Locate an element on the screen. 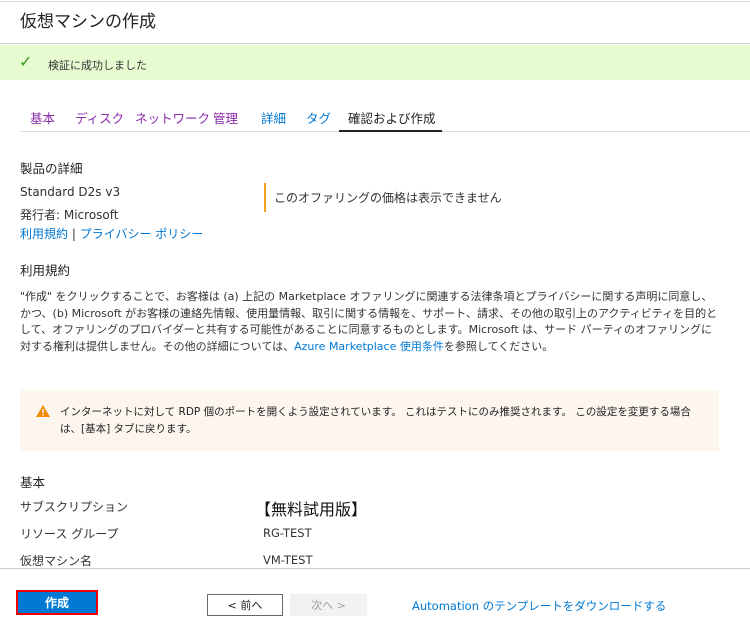  vm-name-value: VM-TEST is located at coordinates (288, 560).